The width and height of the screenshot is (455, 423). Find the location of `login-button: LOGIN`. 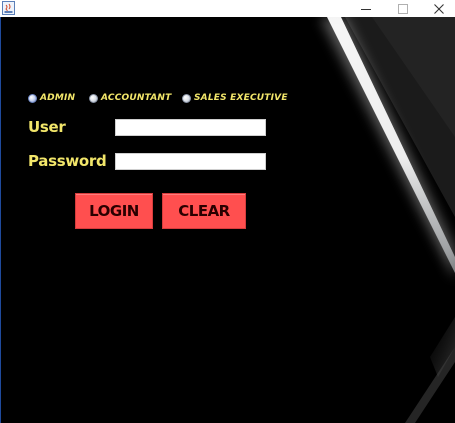

login-button: LOGIN is located at coordinates (114, 211).